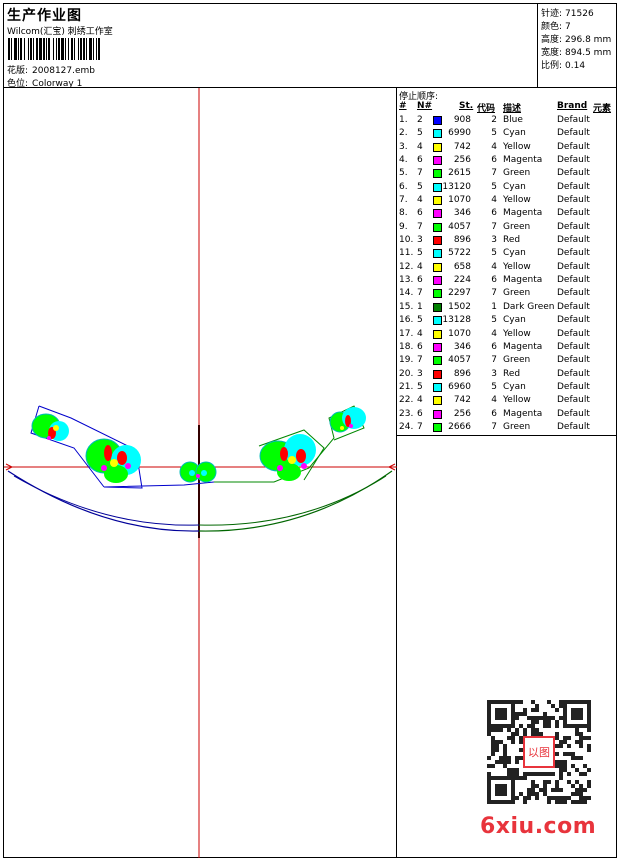 The height and width of the screenshot is (861, 620). What do you see at coordinates (406, 346) in the screenshot?
I see `row-index: 18.` at bounding box center [406, 346].